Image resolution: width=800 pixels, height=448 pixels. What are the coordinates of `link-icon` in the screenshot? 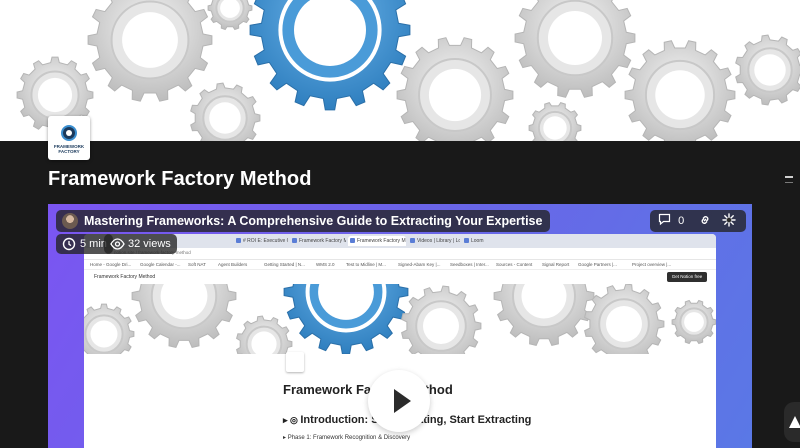 It's located at (705, 220).